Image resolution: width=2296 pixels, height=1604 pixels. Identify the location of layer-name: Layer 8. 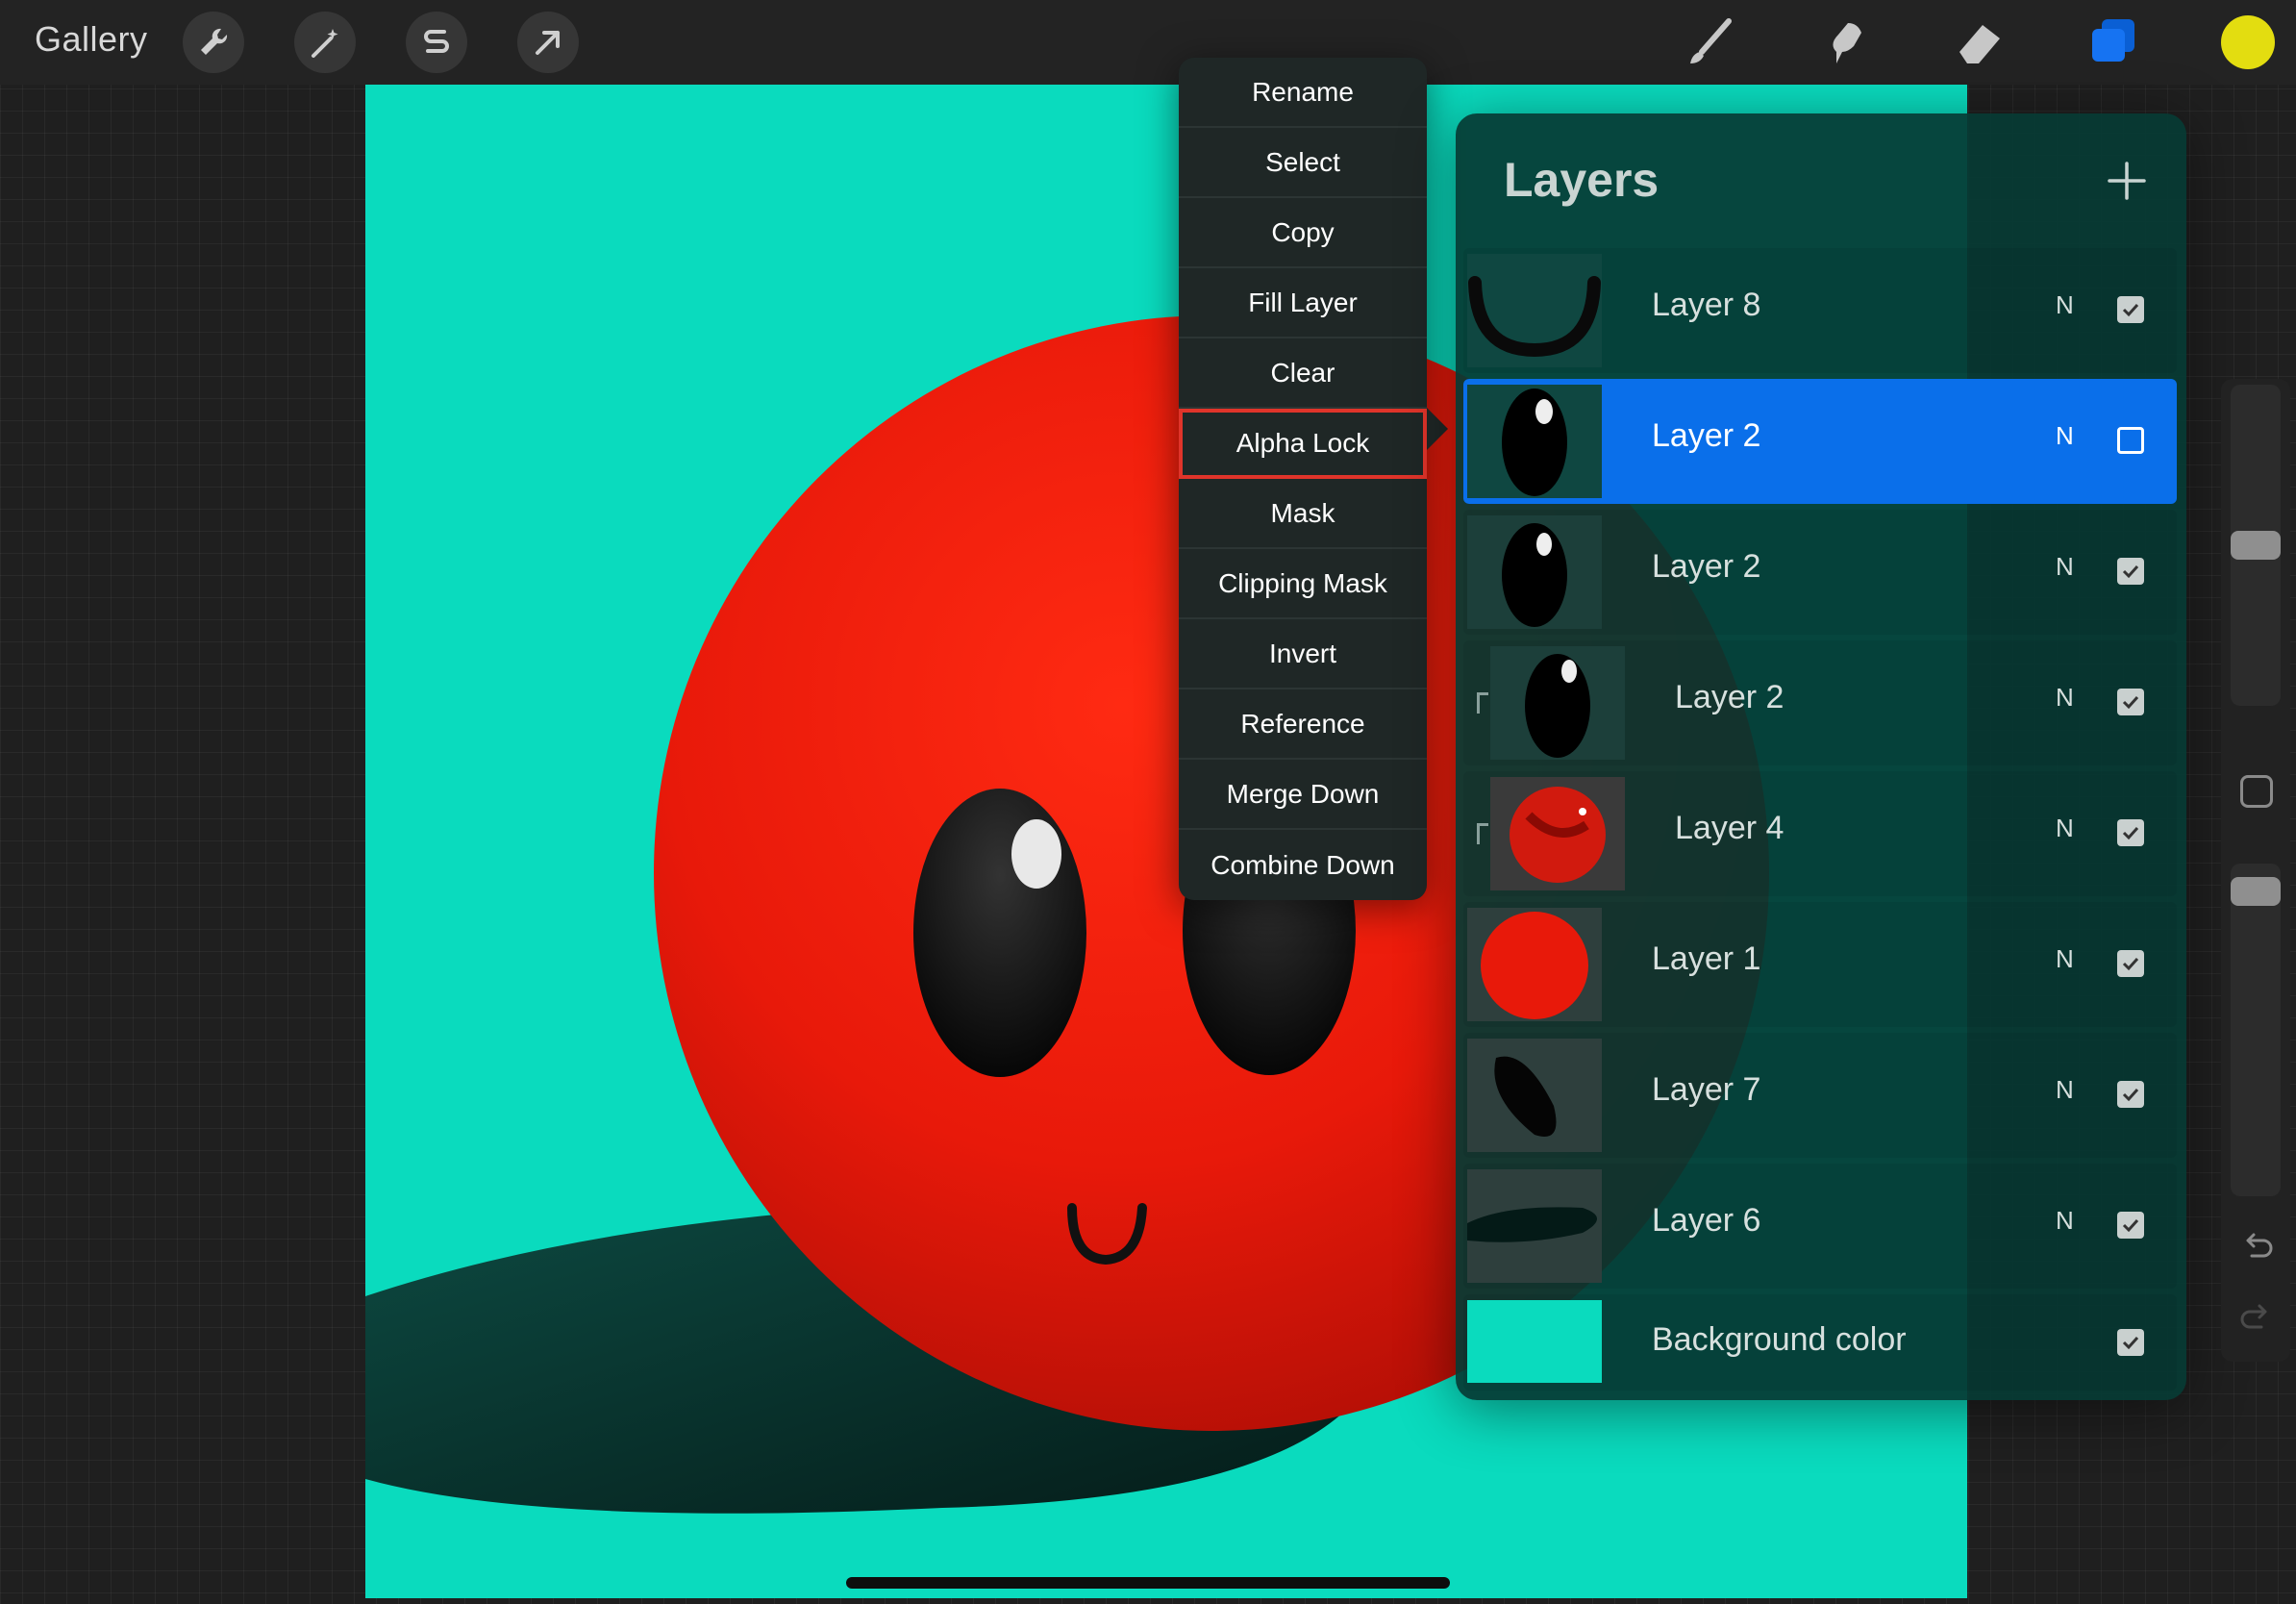
(1706, 305).